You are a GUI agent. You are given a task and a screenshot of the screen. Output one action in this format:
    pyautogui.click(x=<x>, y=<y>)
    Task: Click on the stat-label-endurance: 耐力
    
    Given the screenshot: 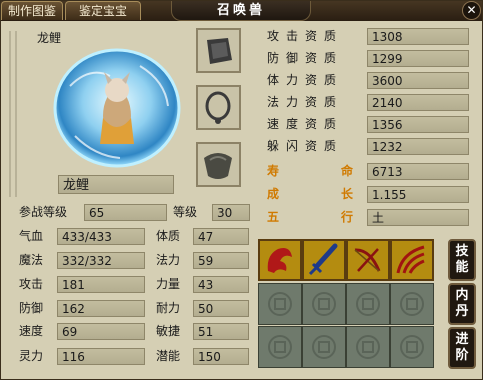 What is the action you would take?
    pyautogui.click(x=168, y=308)
    